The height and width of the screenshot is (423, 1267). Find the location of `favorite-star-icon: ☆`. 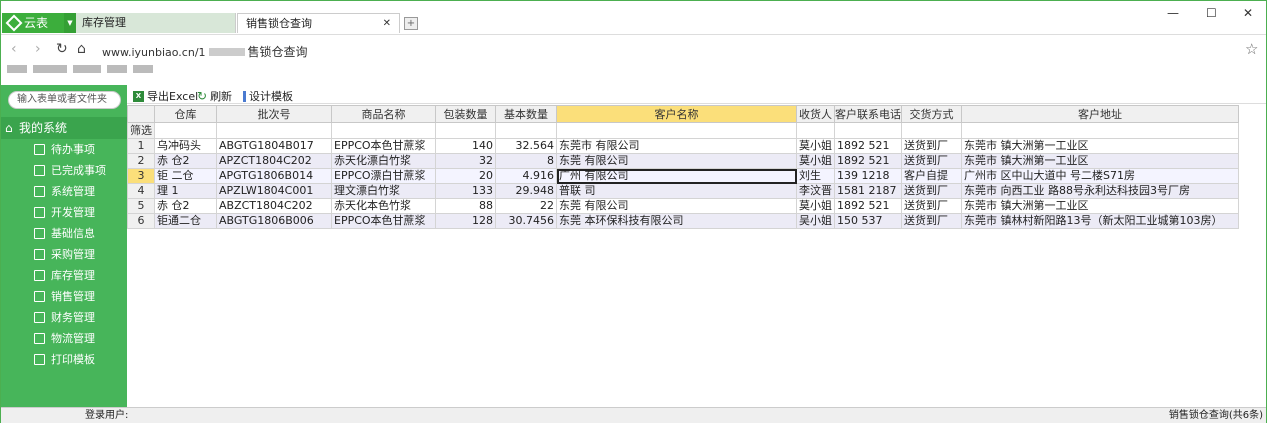

favorite-star-icon: ☆ is located at coordinates (1251, 49).